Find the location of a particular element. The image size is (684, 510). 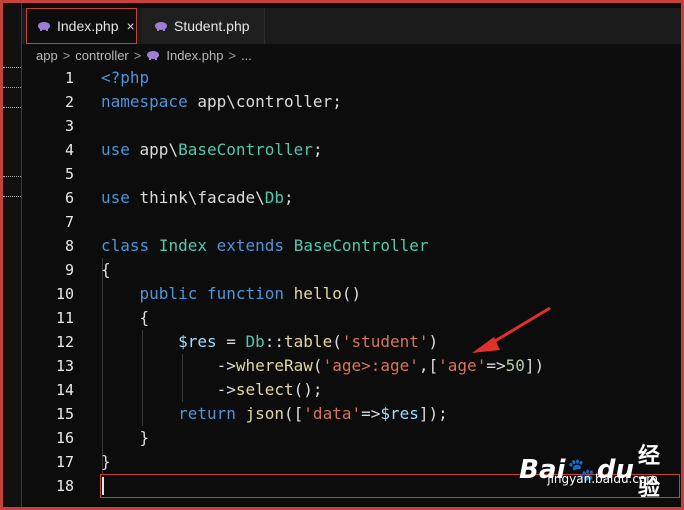

baidu-jingyan-watermark: Bai 🐾 du 经验 jingyan.baidu.com is located at coordinates (591, 469).